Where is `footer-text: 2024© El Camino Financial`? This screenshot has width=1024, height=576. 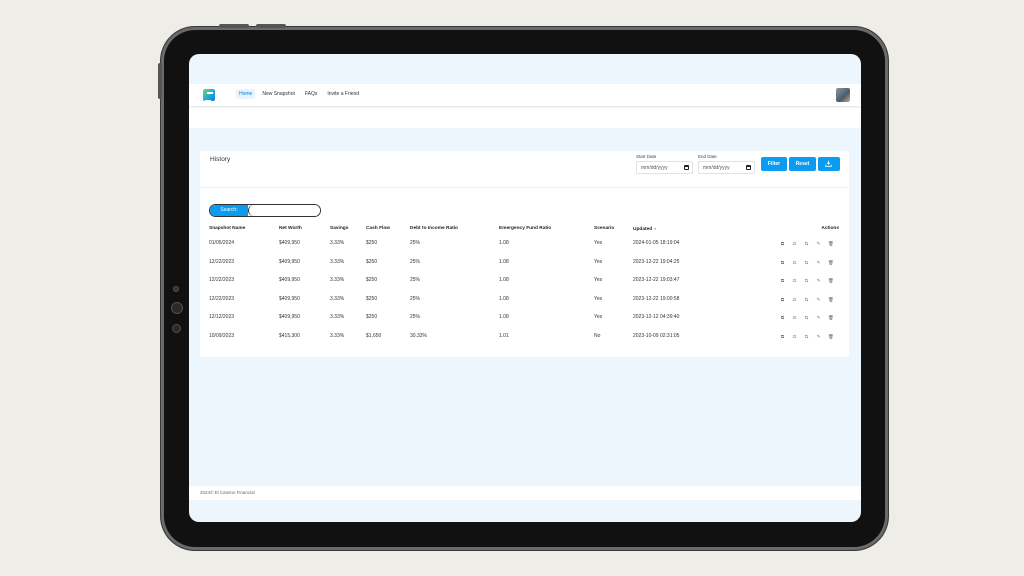 footer-text: 2024© El Camino Financial is located at coordinates (227, 492).